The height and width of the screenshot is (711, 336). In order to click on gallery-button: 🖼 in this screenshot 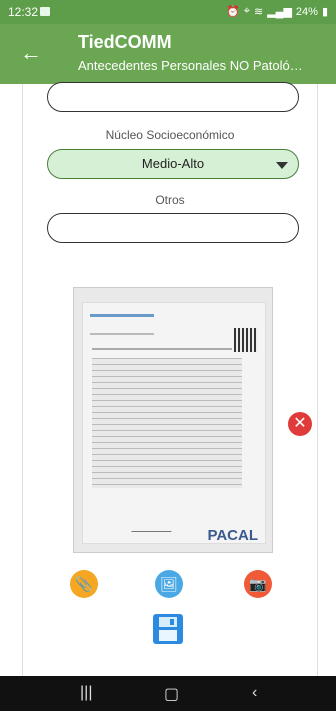, I will do `click(169, 584)`.